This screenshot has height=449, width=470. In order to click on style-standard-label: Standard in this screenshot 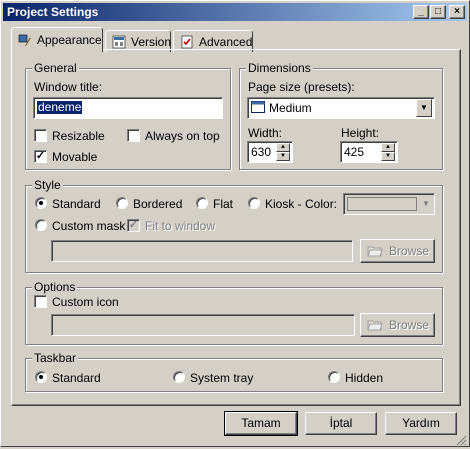, I will do `click(76, 204)`.